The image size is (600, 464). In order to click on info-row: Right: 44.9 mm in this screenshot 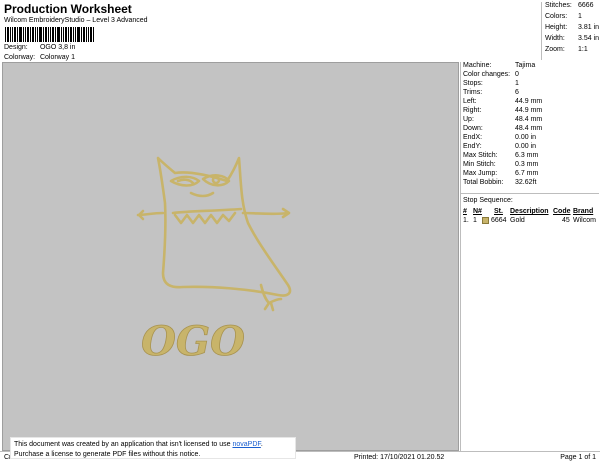, I will do `click(502, 110)`.